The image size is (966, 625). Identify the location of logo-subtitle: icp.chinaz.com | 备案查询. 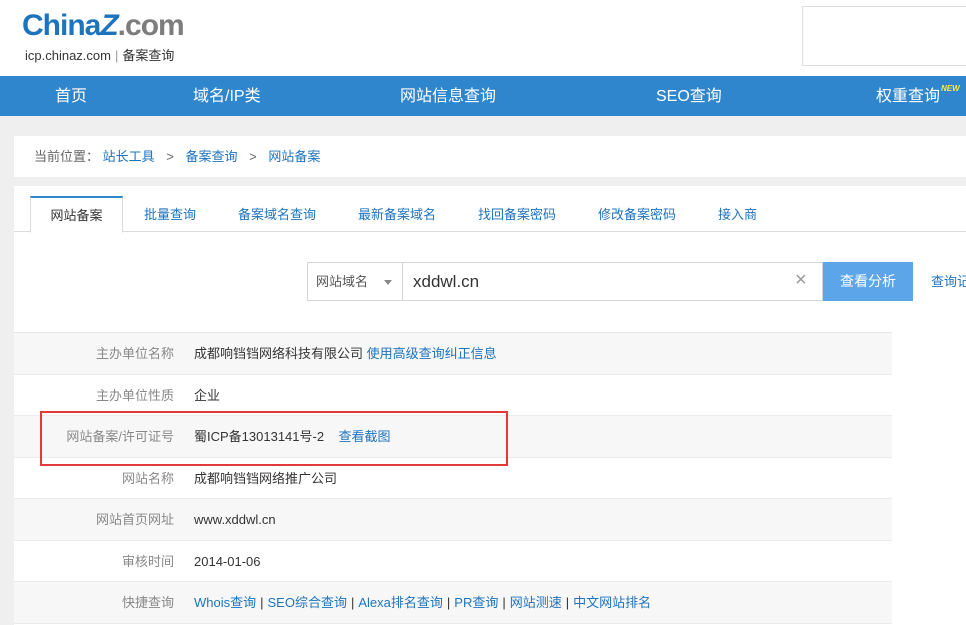
(100, 55).